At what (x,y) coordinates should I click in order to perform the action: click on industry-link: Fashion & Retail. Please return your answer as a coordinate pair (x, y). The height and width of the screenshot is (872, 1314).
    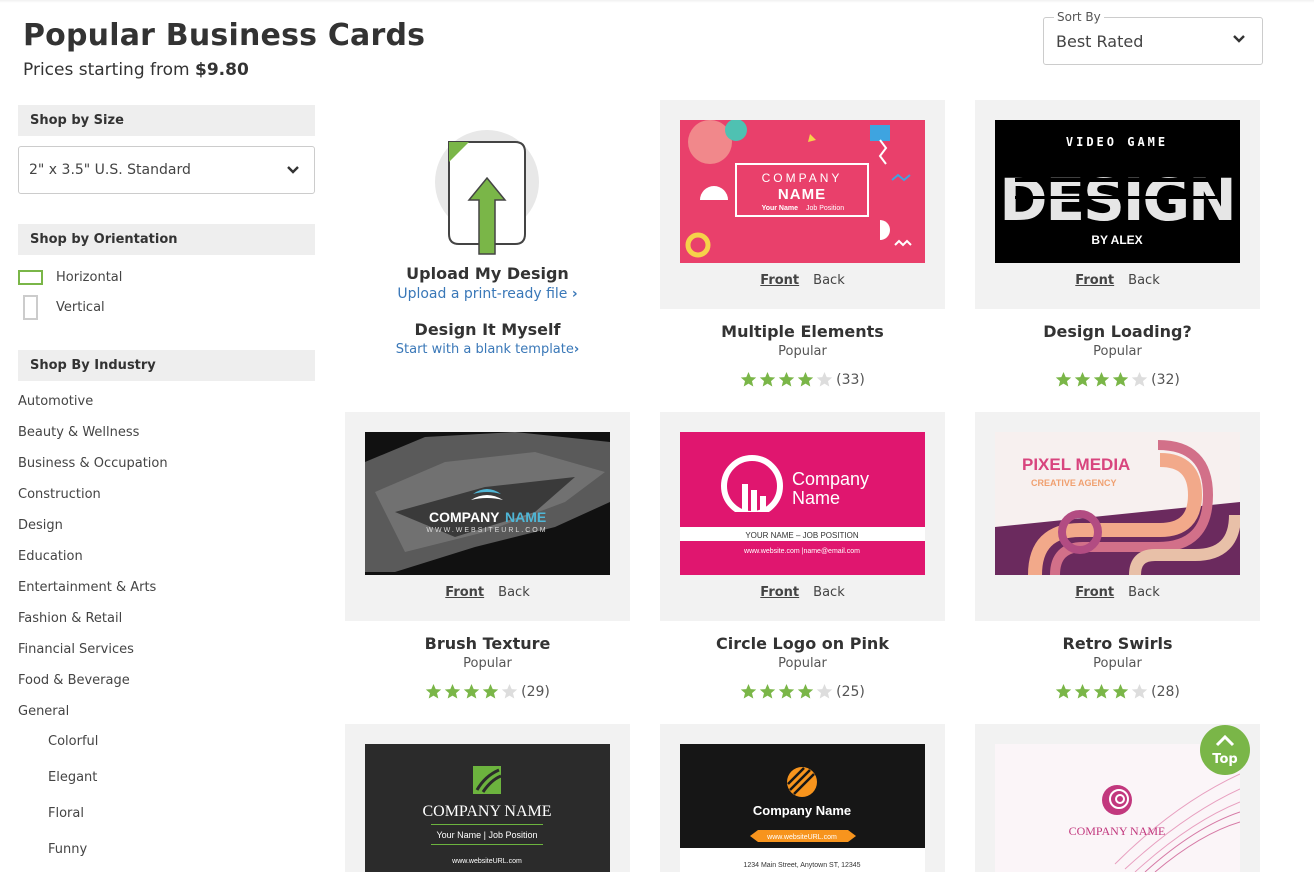
    Looking at the image, I should click on (70, 618).